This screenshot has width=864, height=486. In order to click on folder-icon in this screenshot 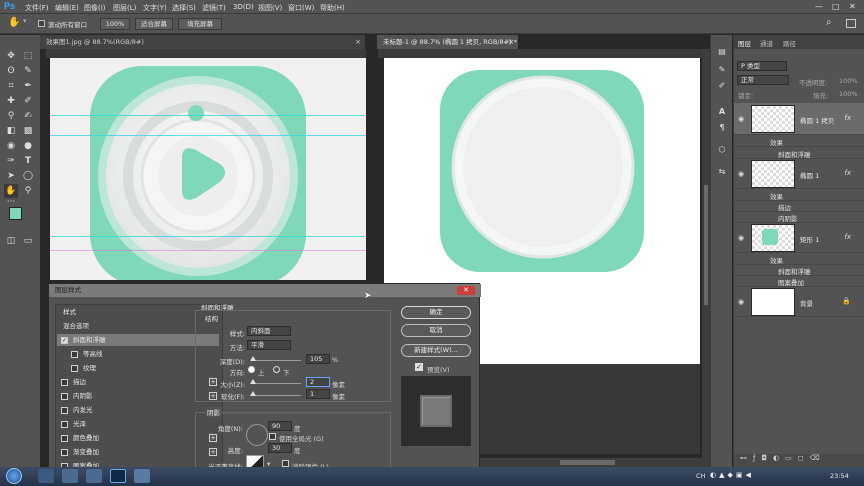, I will do `click(94, 476)`.